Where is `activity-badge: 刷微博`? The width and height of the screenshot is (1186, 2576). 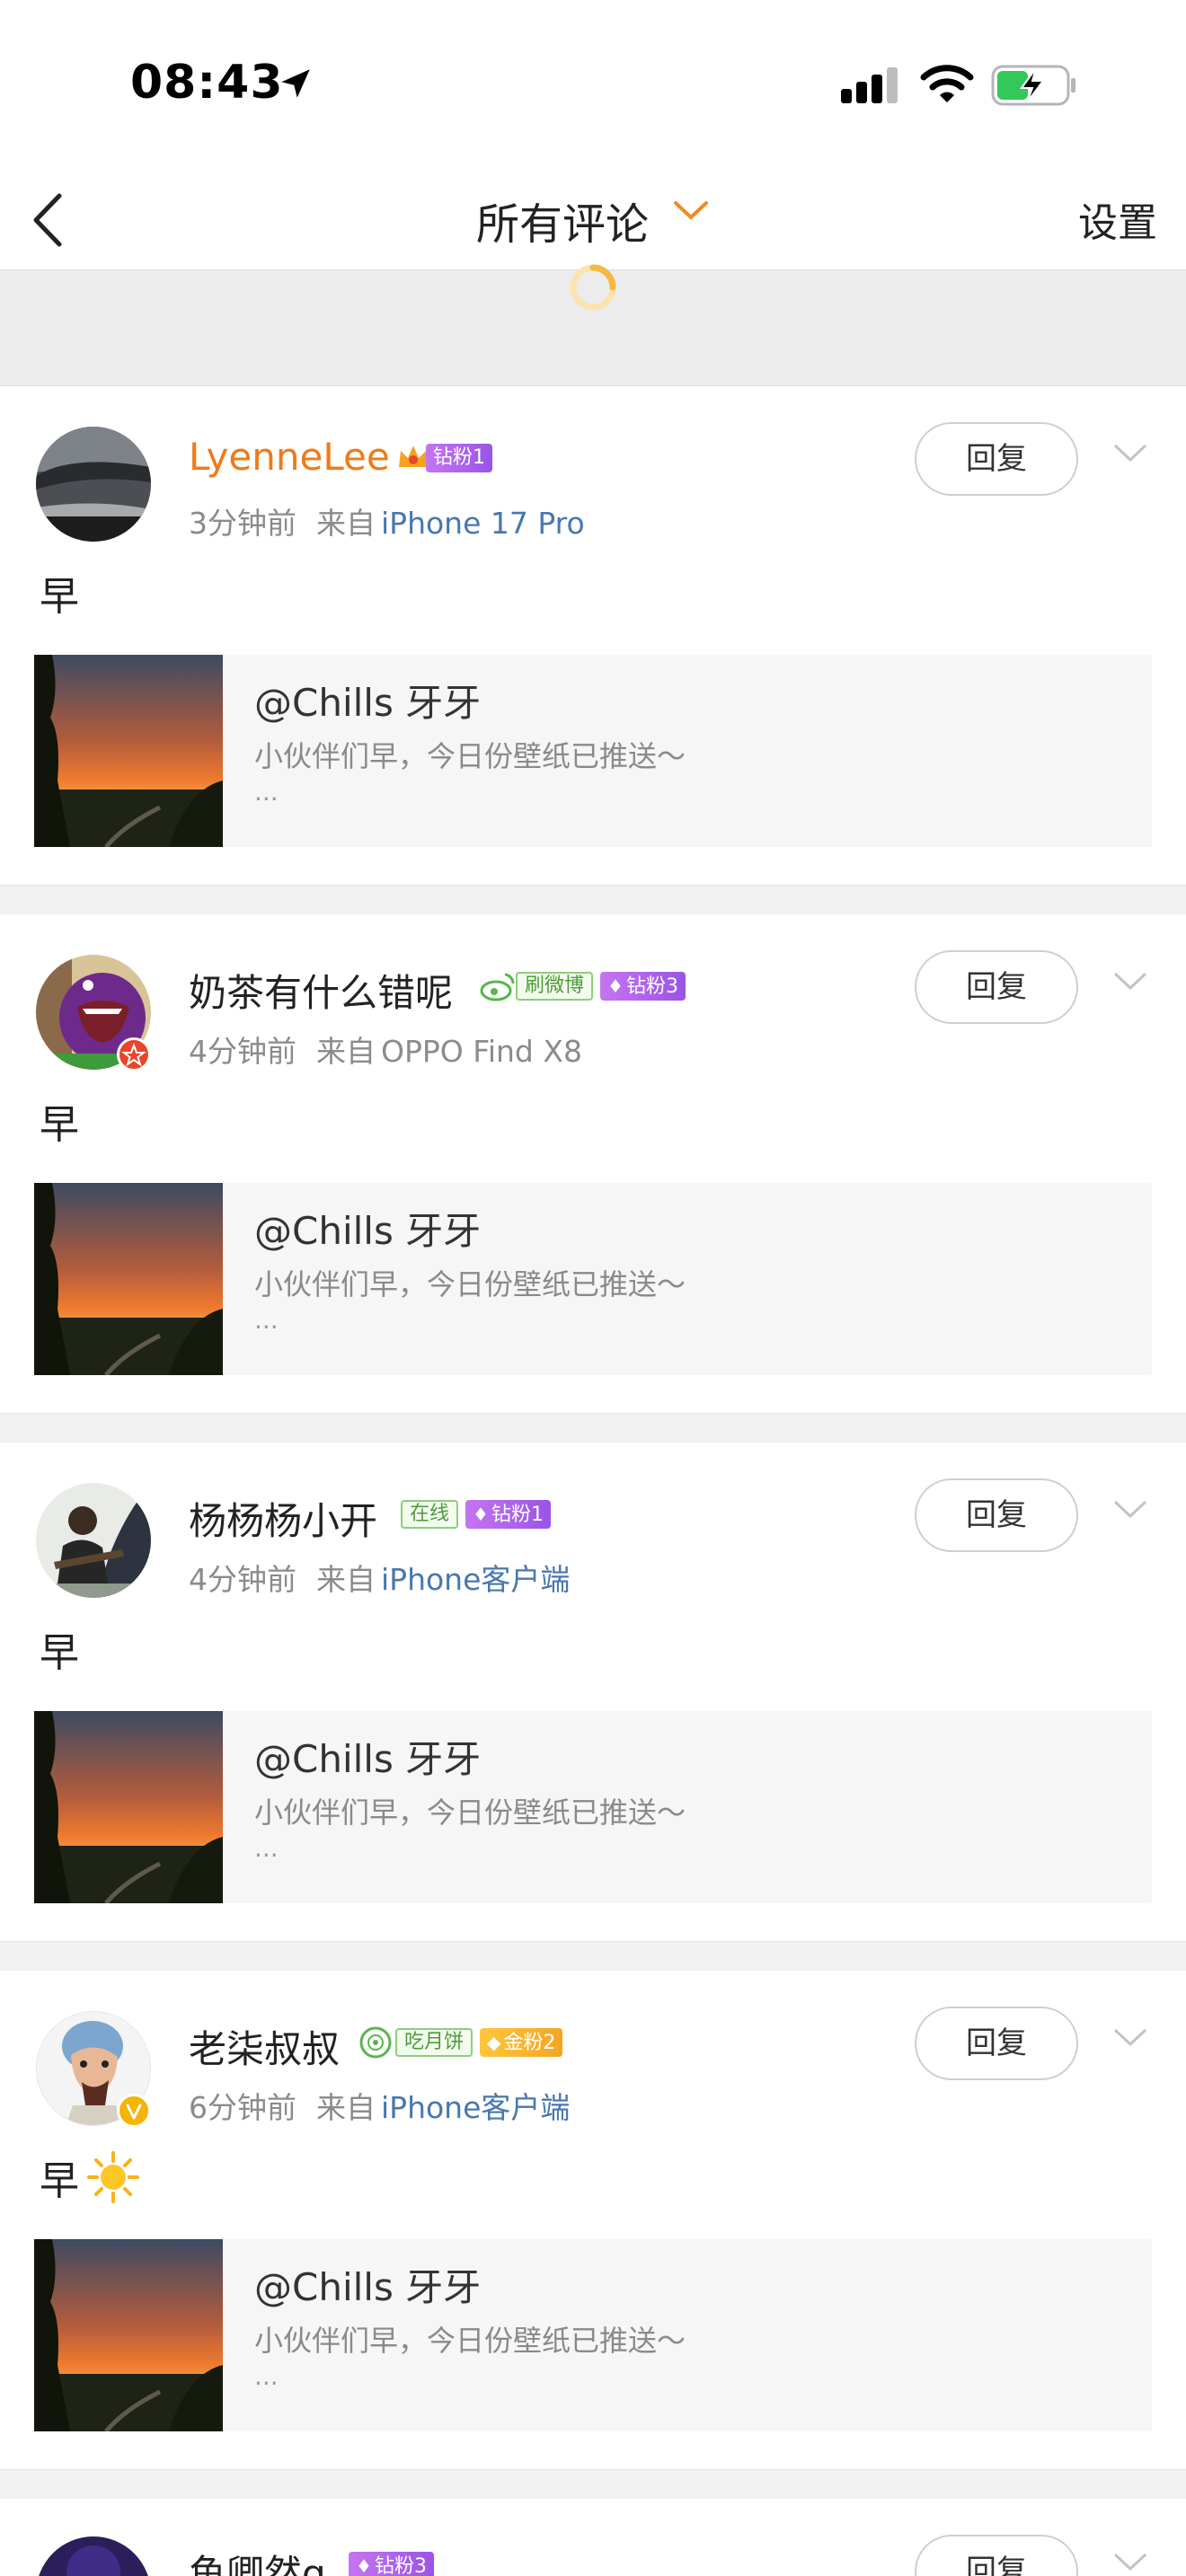 activity-badge: 刷微博 is located at coordinates (555, 987).